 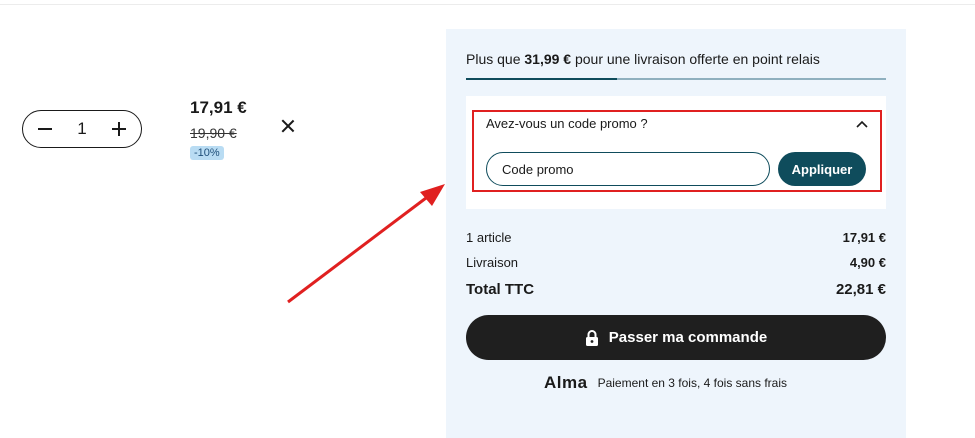 I want to click on chevron-up-icon, so click(x=862, y=124).